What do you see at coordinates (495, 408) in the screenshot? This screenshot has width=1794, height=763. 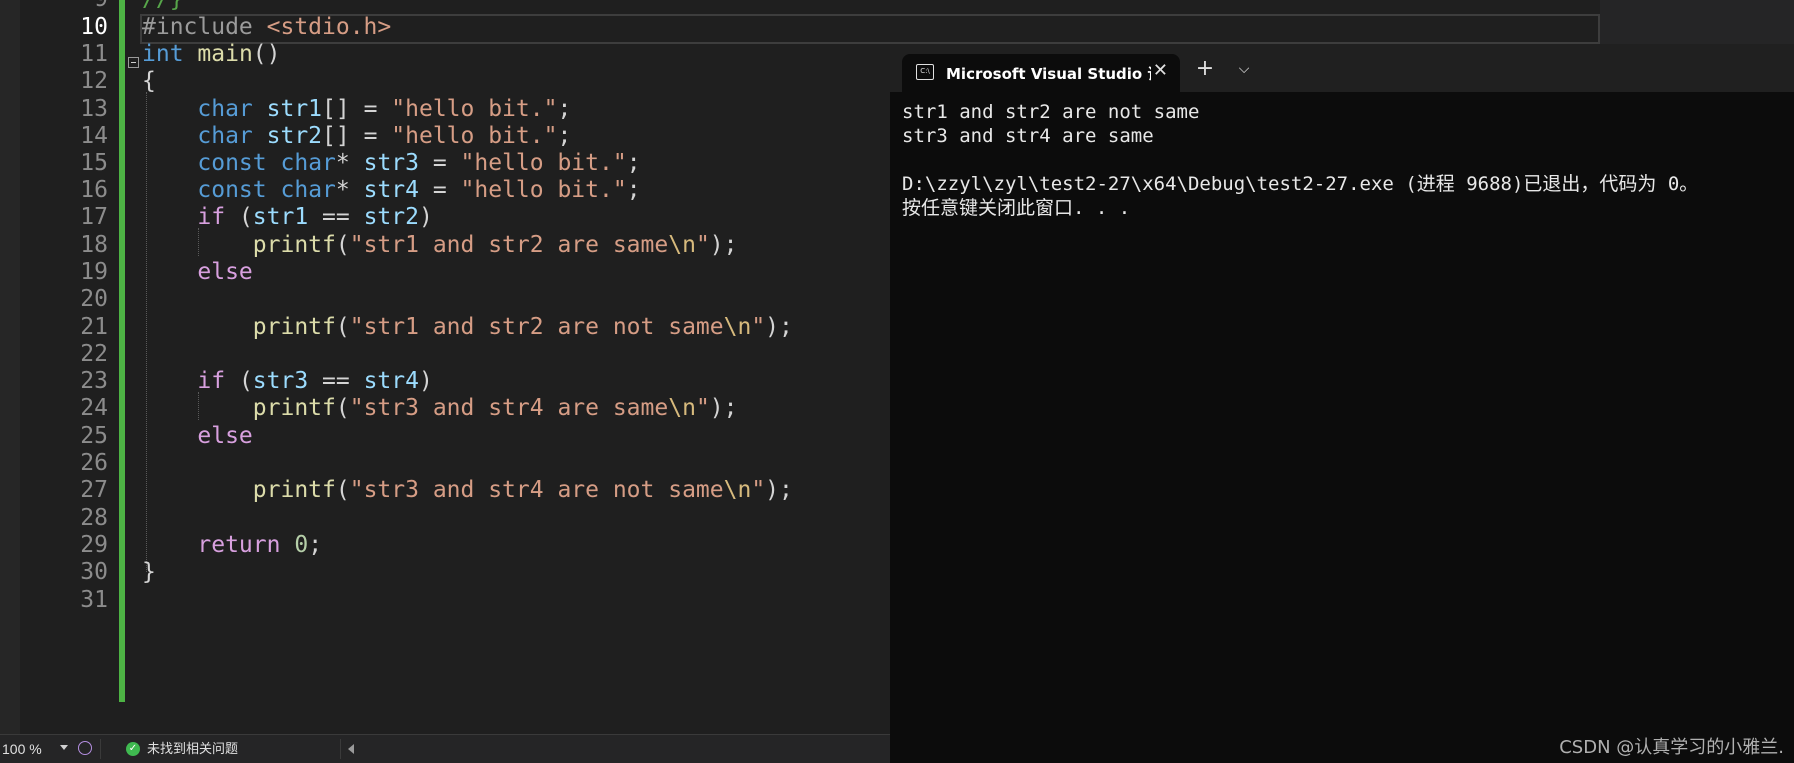 I see `code-line-24: printf("str3 and str4 are same\n");` at bounding box center [495, 408].